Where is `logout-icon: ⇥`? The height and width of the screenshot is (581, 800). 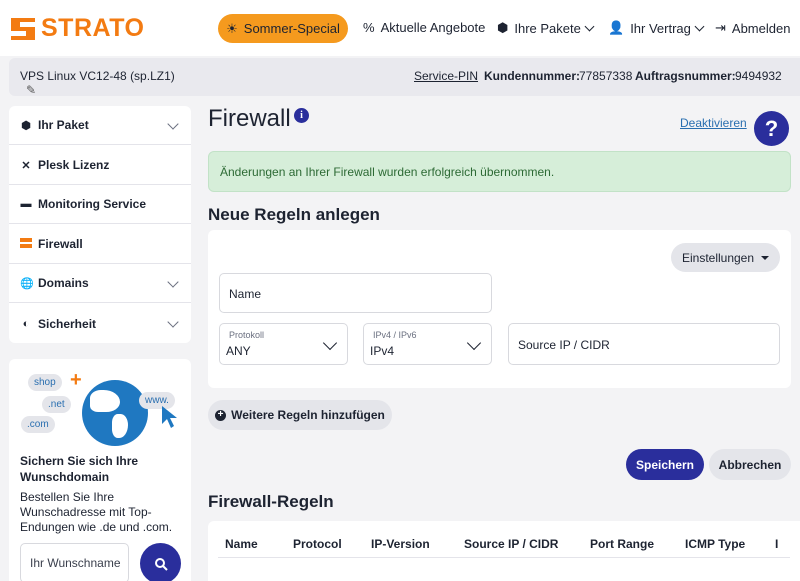 logout-icon: ⇥ is located at coordinates (720, 27).